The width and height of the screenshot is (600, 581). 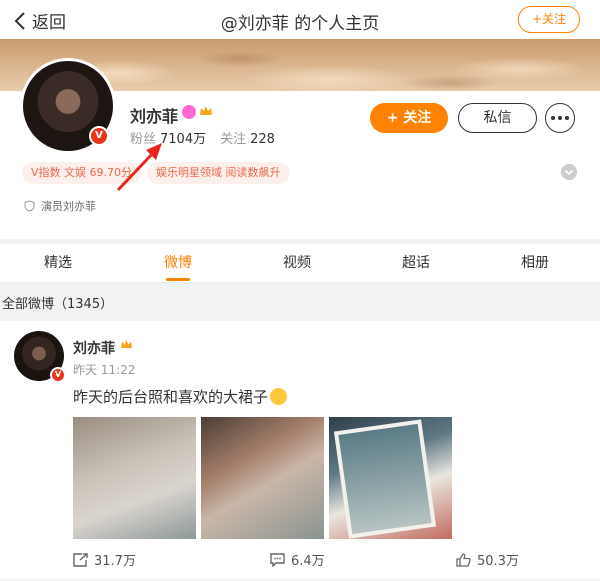 I want to click on level-icon, so click(x=189, y=112).